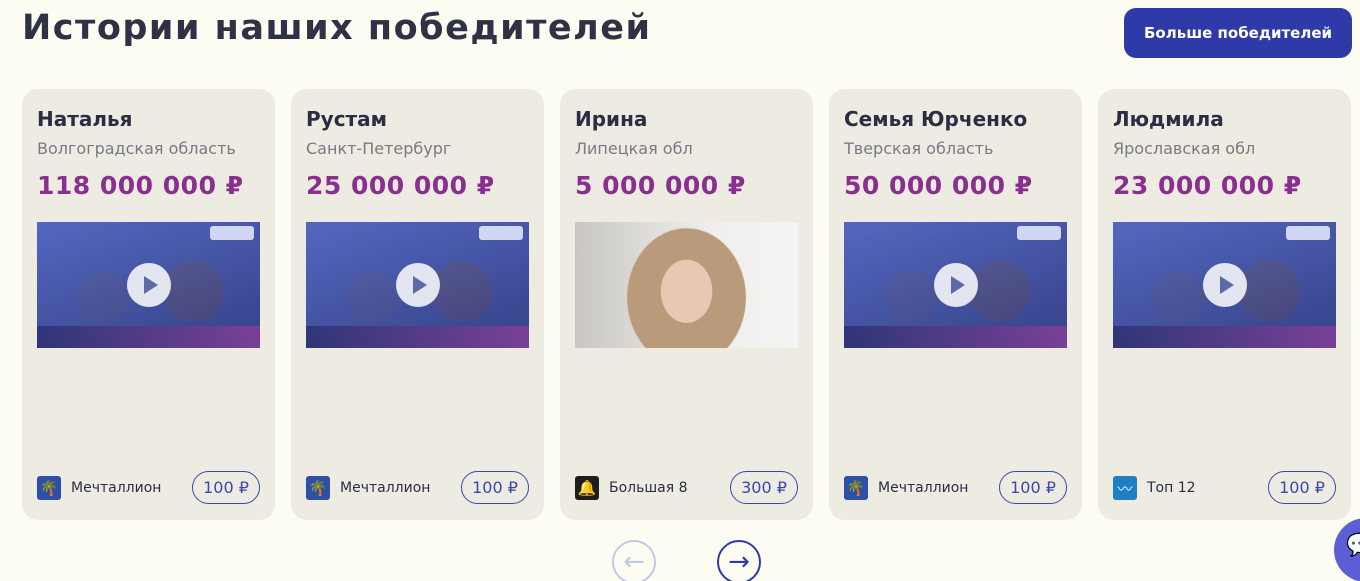 The width and height of the screenshot is (1360, 581). Describe the element at coordinates (648, 488) in the screenshot. I see `lottery-name: Большая 8` at that location.